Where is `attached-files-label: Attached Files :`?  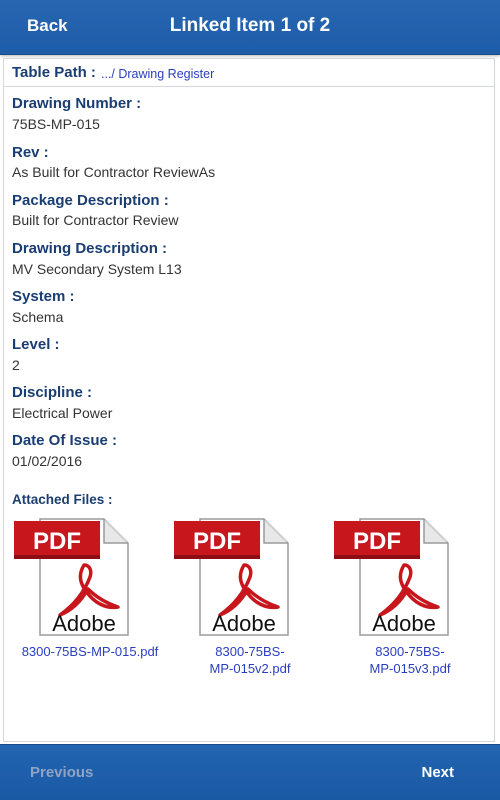
attached-files-label: Attached Files : is located at coordinates (62, 499).